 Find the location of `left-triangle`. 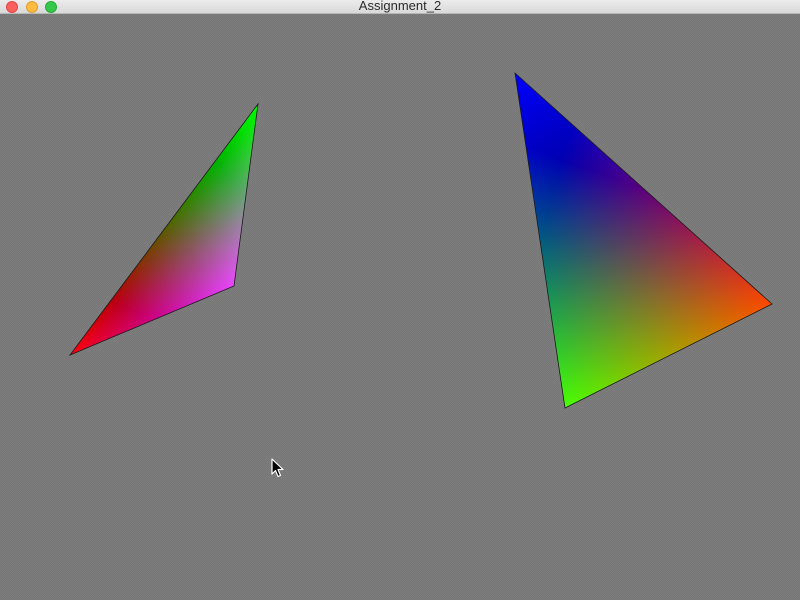

left-triangle is located at coordinates (163, 229).